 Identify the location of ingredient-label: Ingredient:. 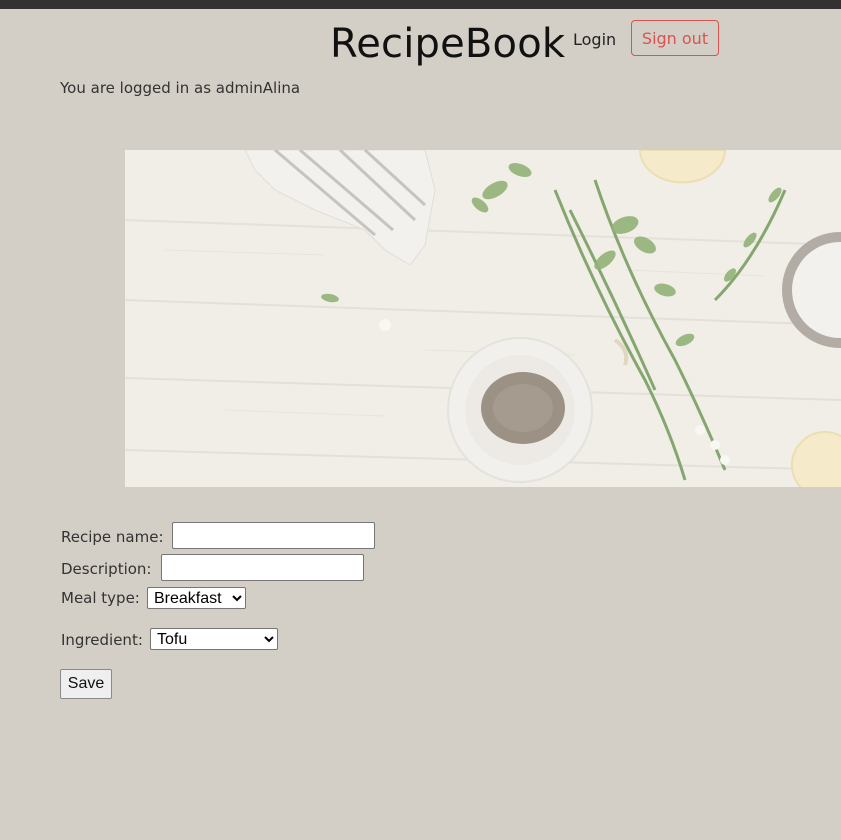
(102, 640).